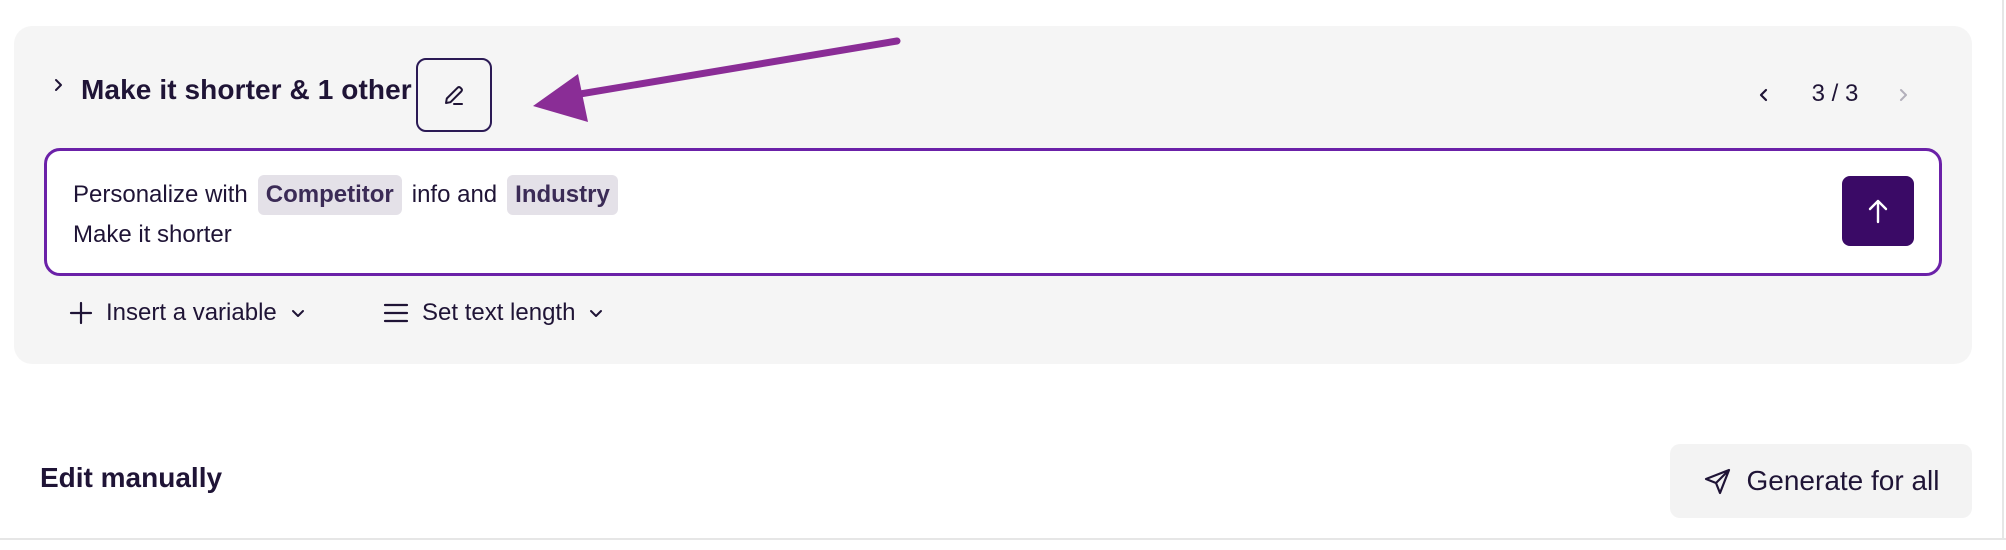 The height and width of the screenshot is (550, 2006). I want to click on send-button, so click(1878, 211).